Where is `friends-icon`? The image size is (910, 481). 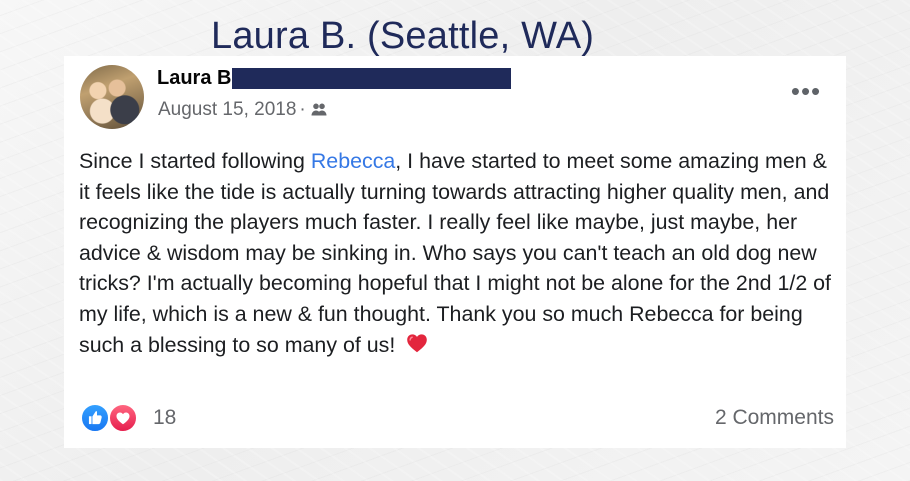 friends-icon is located at coordinates (319, 110).